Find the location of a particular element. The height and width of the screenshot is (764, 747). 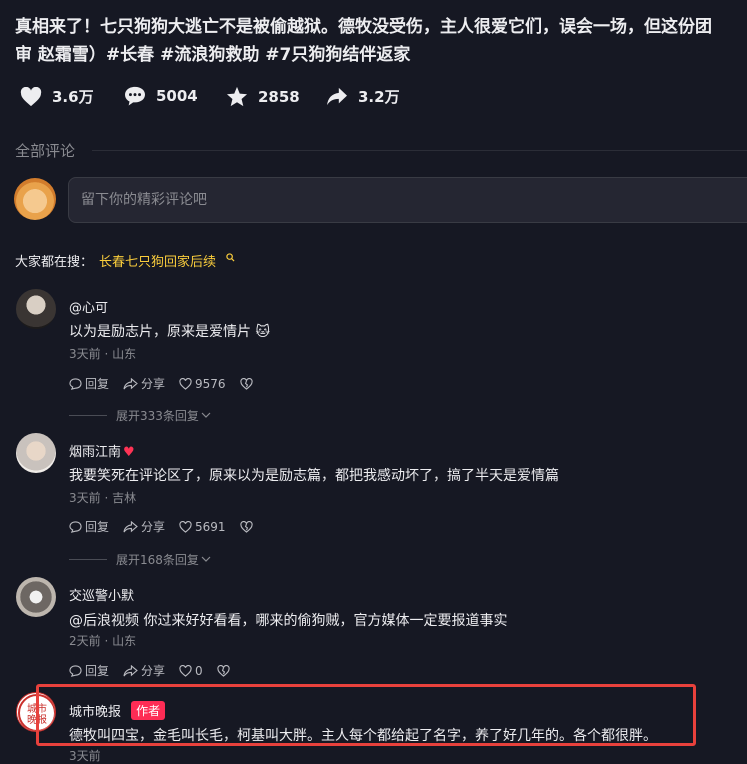

search-hint-label: 大家都在搜： is located at coordinates (54, 262).